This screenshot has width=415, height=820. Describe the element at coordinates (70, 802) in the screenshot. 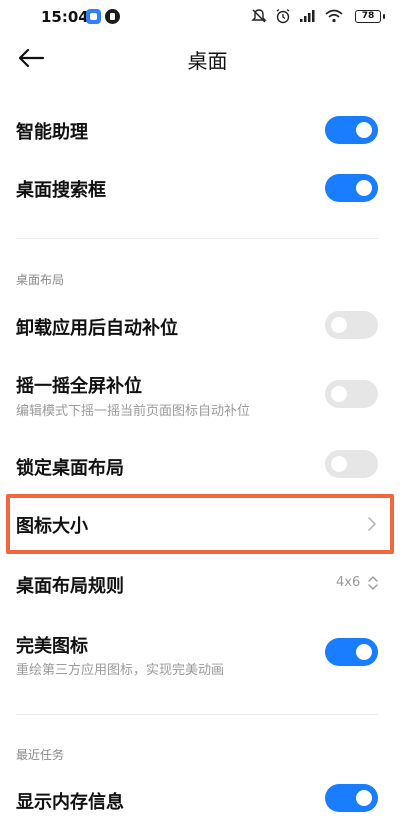

I see `setting-label: 显示内存信息` at that location.